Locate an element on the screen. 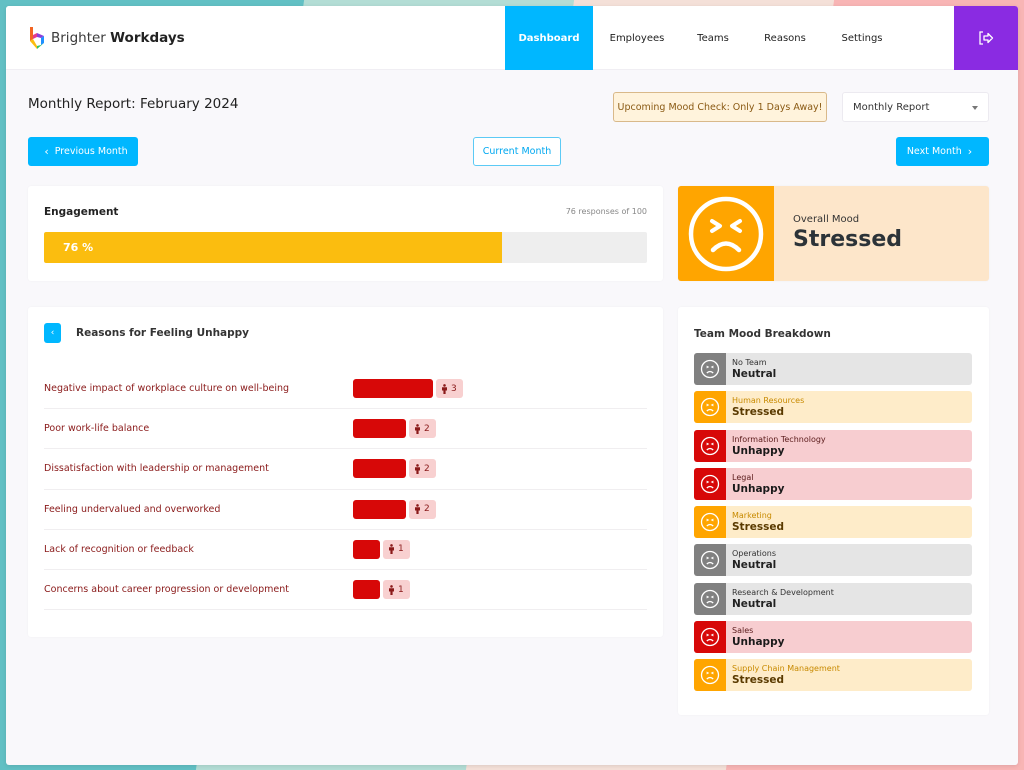  nav-employees: Employees is located at coordinates (637, 38).